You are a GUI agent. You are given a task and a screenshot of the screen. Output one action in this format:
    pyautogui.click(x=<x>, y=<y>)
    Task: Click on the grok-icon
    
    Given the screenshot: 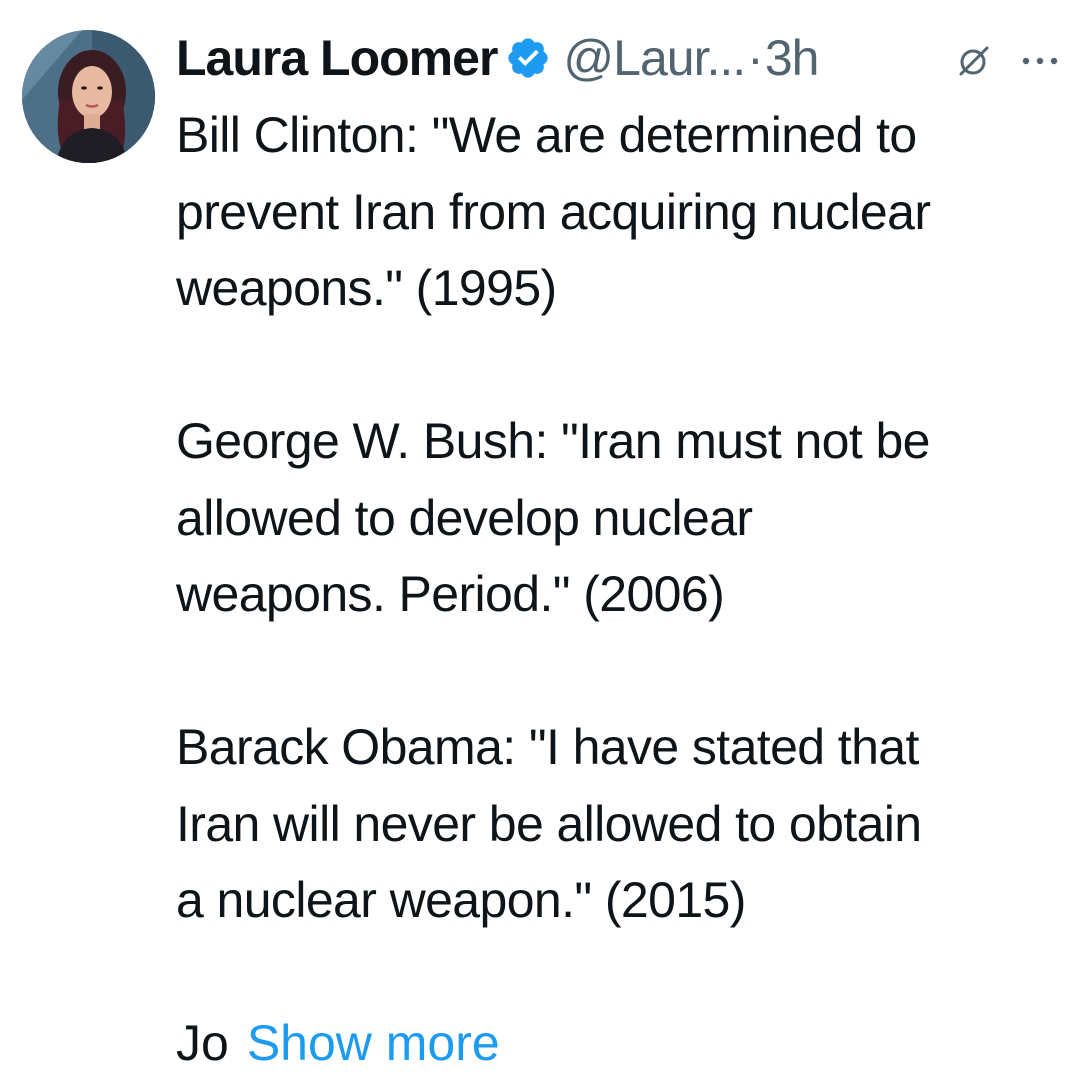 What is the action you would take?
    pyautogui.click(x=974, y=61)
    